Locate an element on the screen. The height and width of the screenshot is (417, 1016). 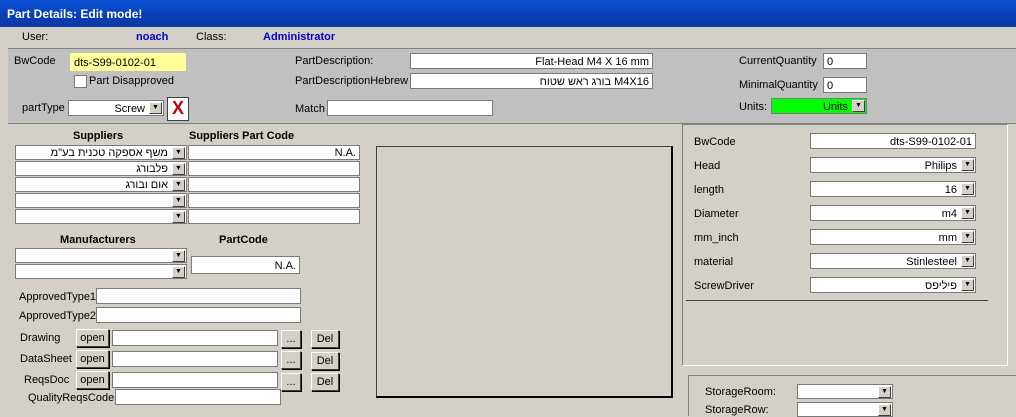
window-titlebar: Part Details: Edit mode! is located at coordinates (508, 13).